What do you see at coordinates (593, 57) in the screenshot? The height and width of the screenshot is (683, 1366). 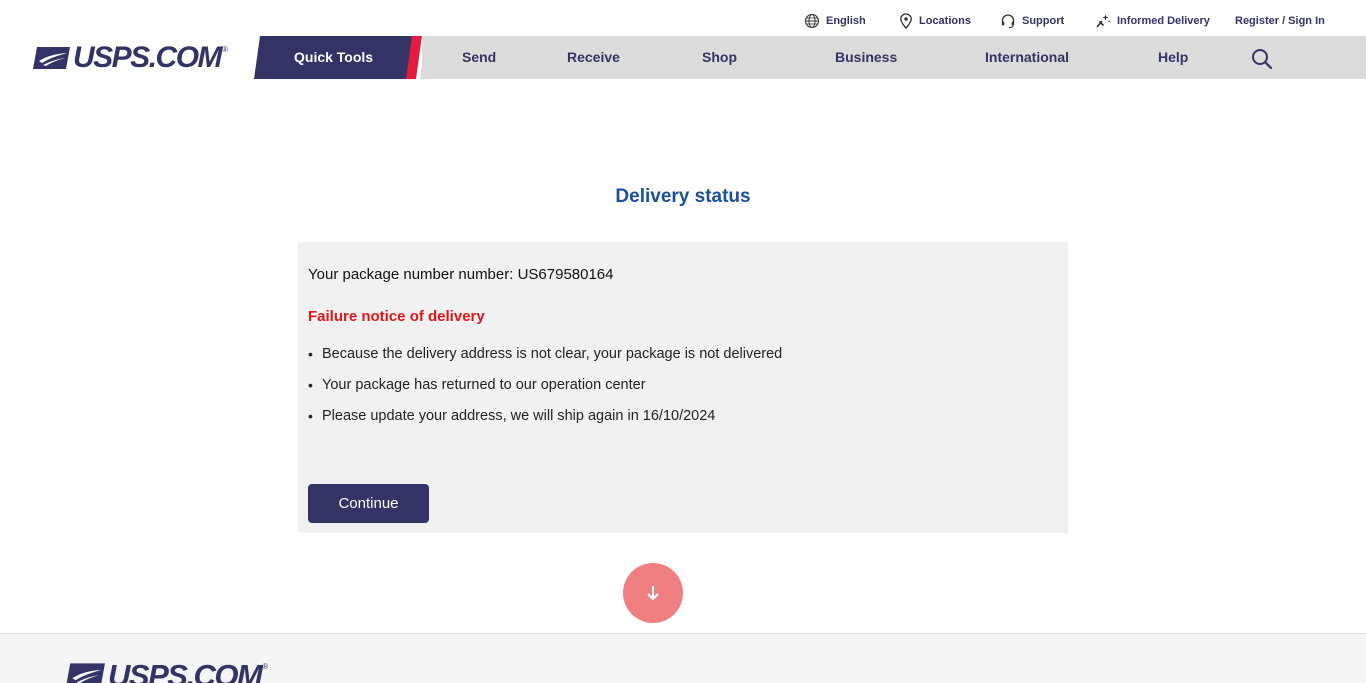 I see `nav-receive: Receive` at bounding box center [593, 57].